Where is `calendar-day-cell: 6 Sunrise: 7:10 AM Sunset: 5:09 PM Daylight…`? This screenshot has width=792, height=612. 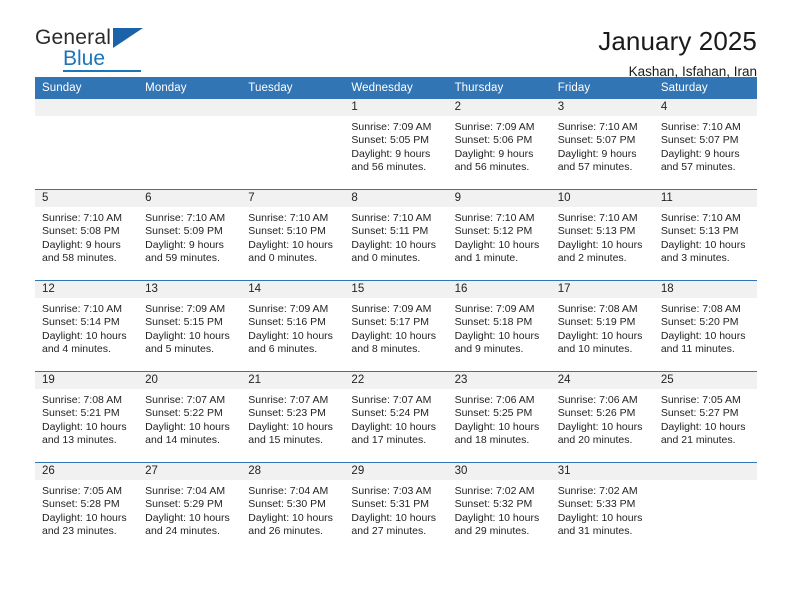
calendar-day-cell: 6 Sunrise: 7:10 AM Sunset: 5:09 PM Daylight… is located at coordinates (190, 235).